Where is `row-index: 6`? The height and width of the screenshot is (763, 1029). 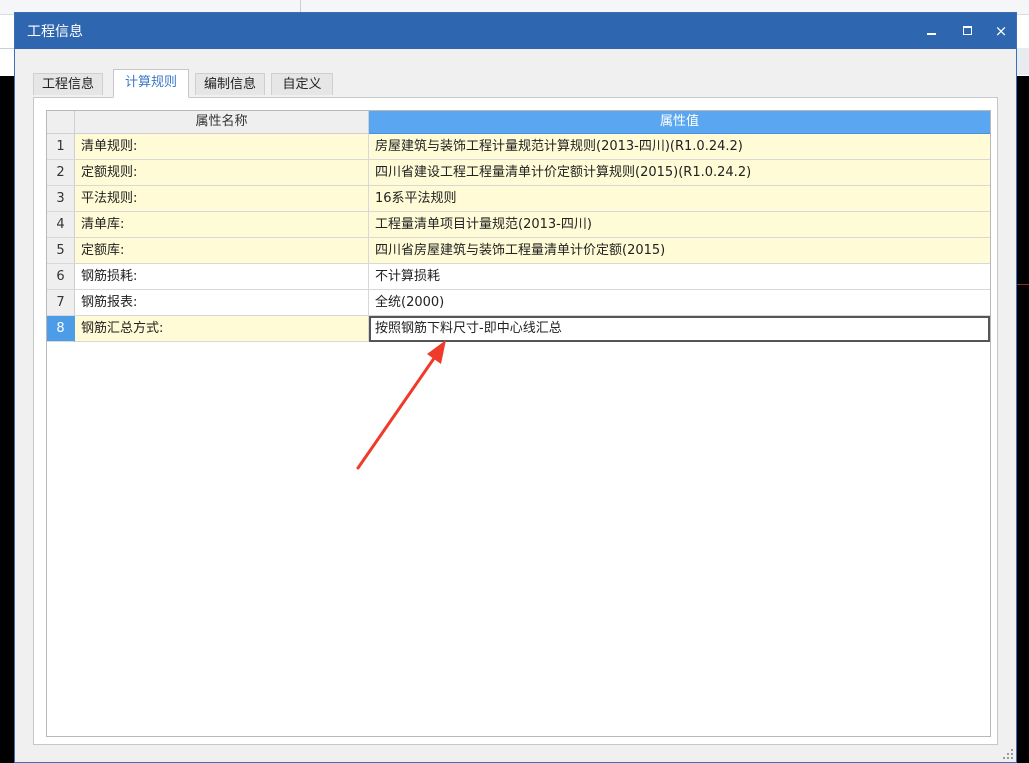 row-index: 6 is located at coordinates (61, 277).